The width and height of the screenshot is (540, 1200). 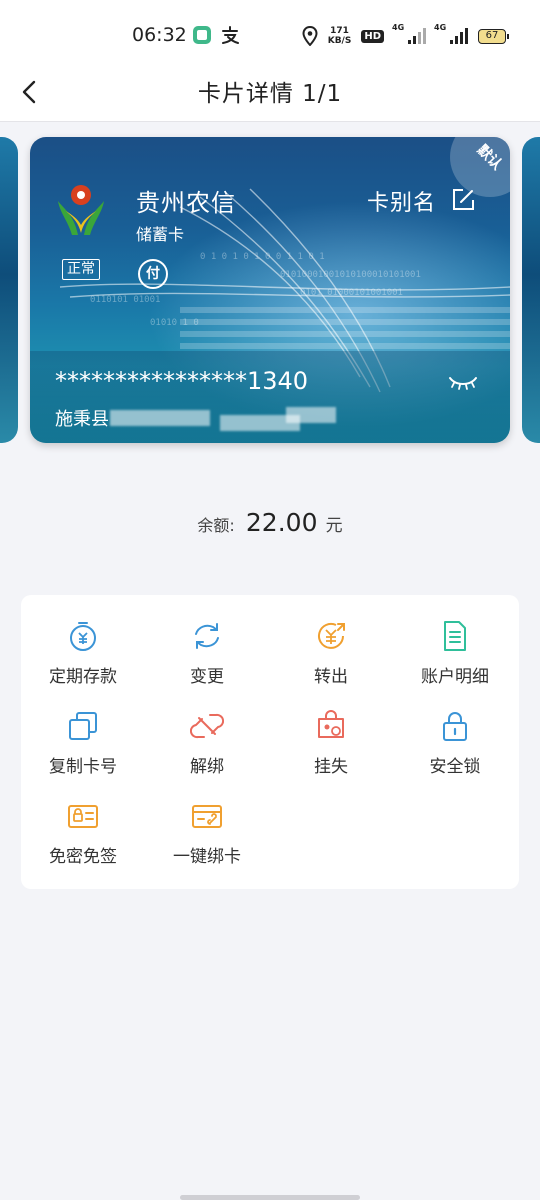 I want to click on signal-1-icon: 4G, so click(x=409, y=33).